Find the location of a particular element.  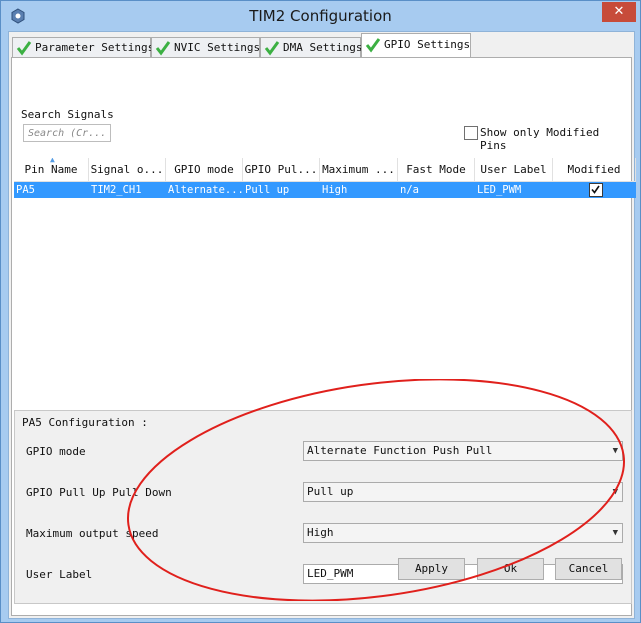

cell-pin: PA5 is located at coordinates (25, 190).